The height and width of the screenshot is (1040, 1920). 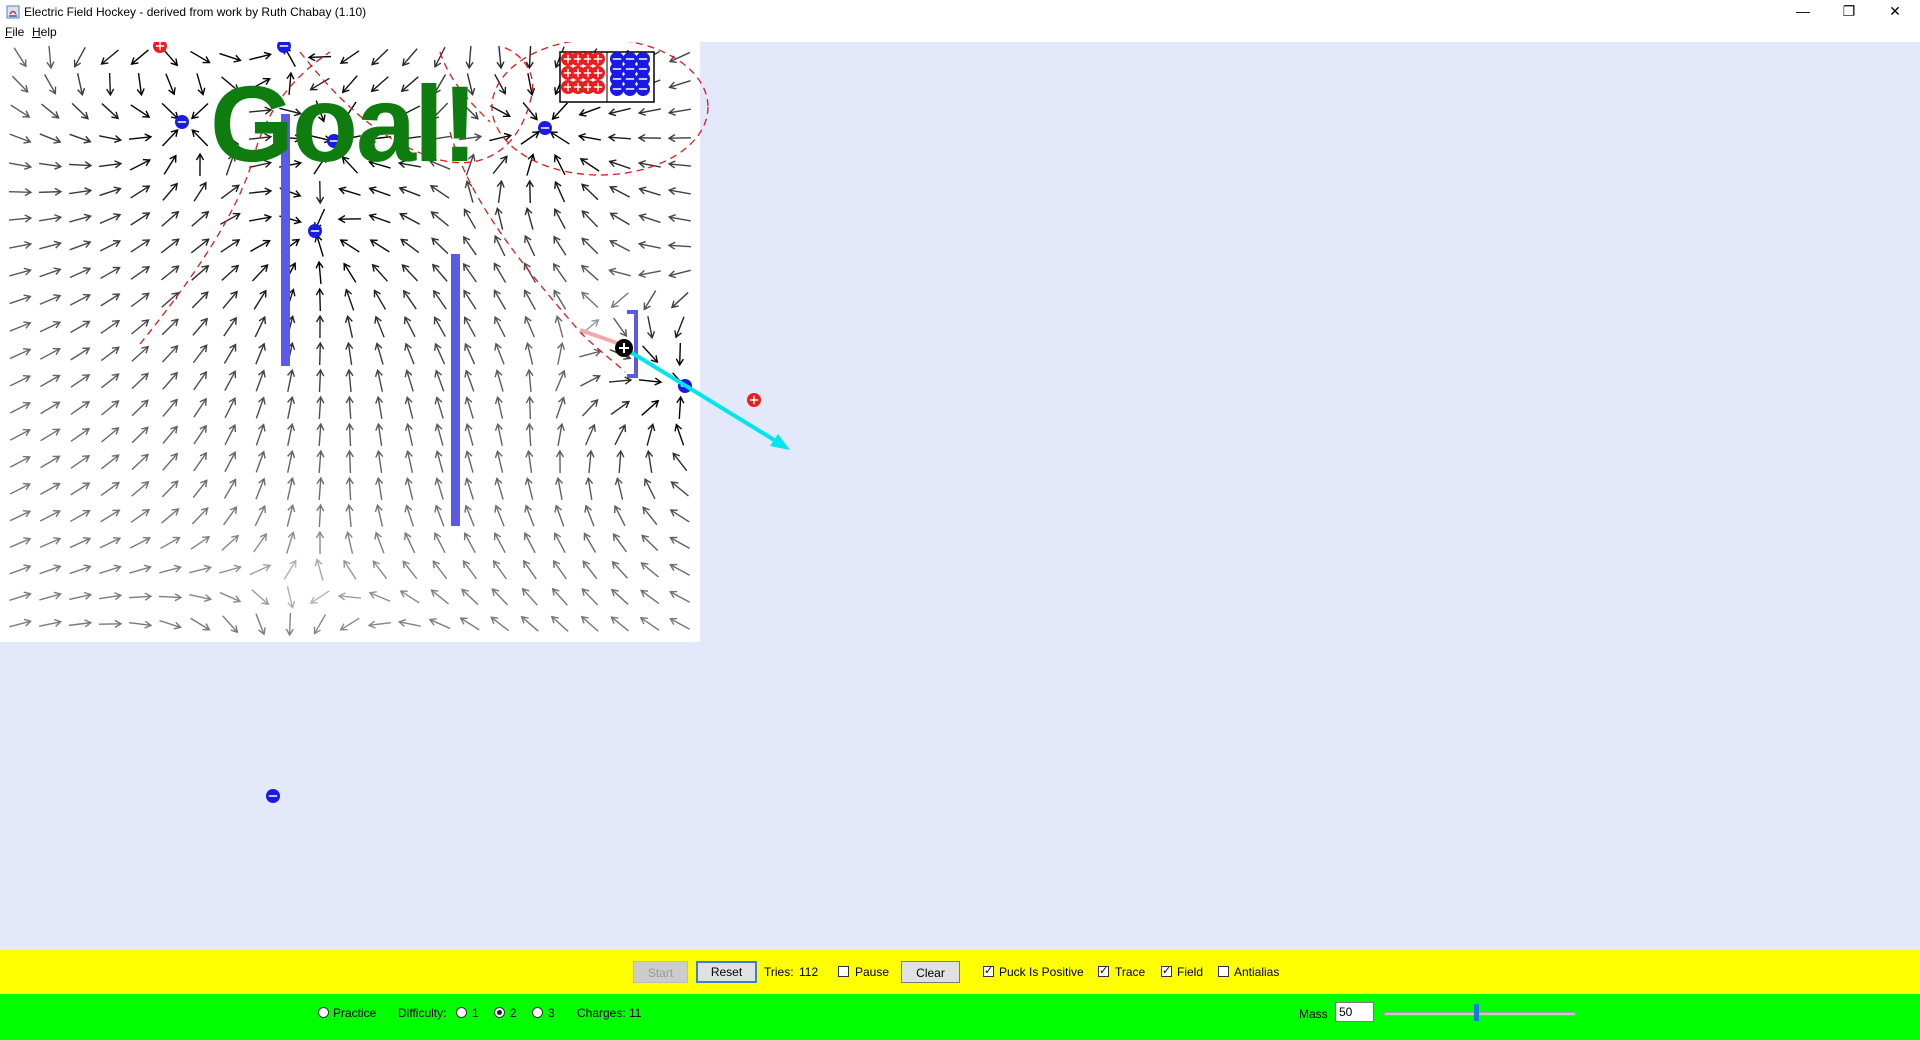 I want to click on tries-value: 112, so click(x=809, y=972).